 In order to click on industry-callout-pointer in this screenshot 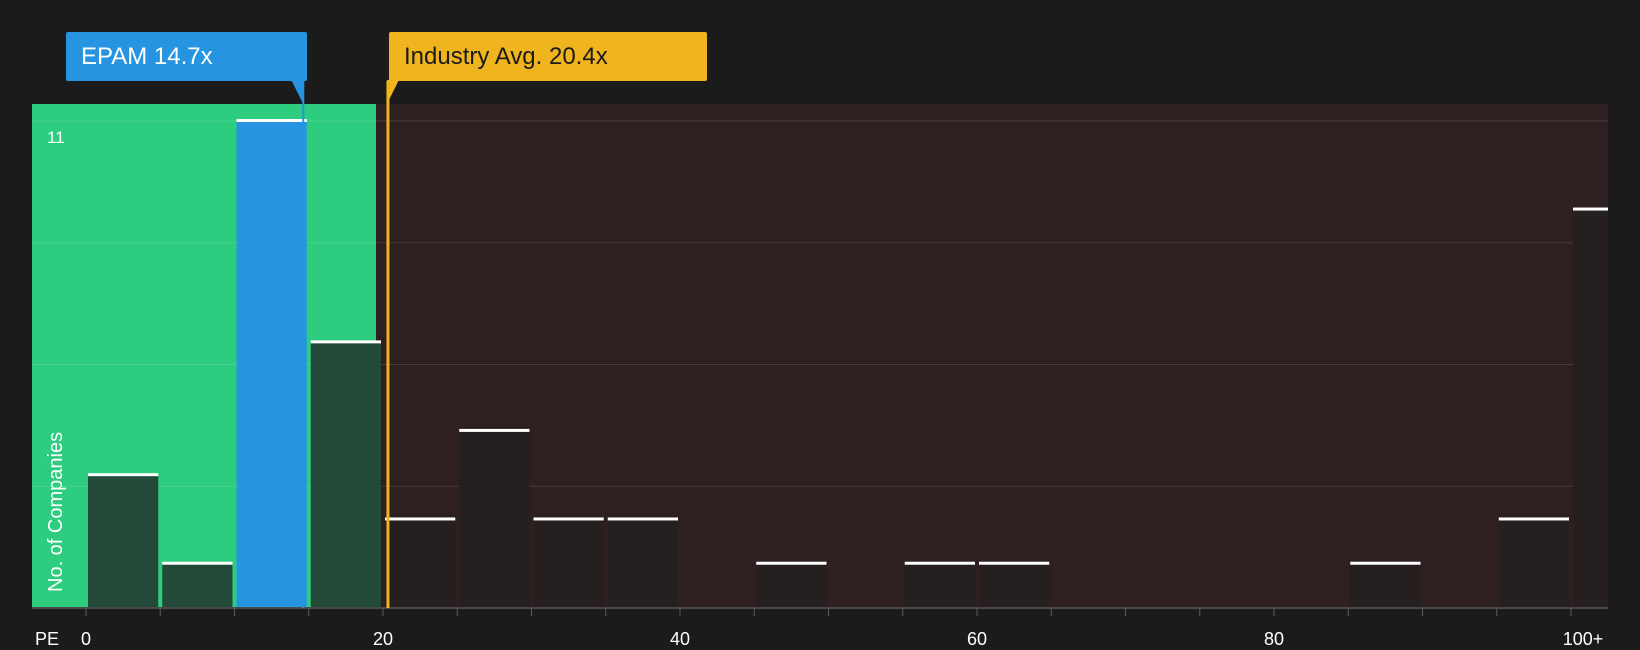, I will do `click(392, 92)`.